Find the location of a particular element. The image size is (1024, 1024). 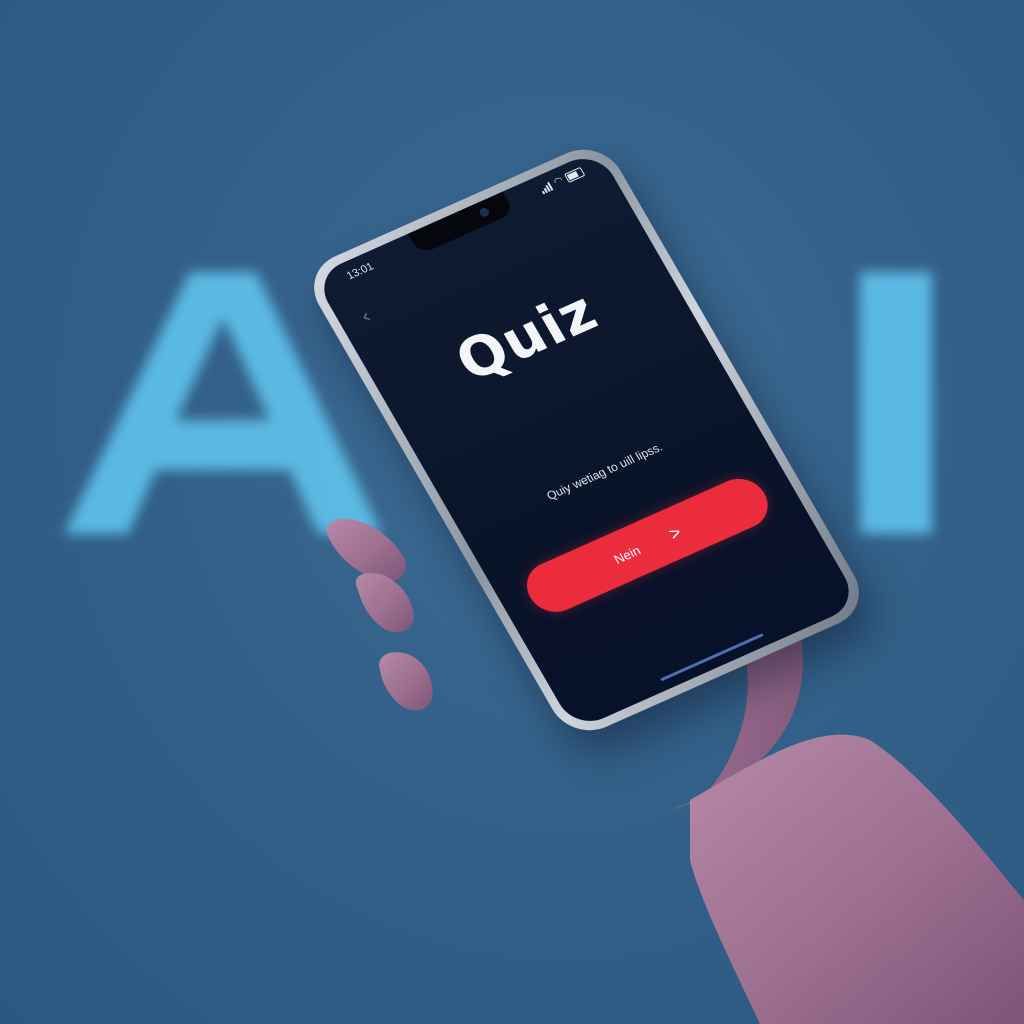

page-title: Quiz is located at coordinates (527, 337).